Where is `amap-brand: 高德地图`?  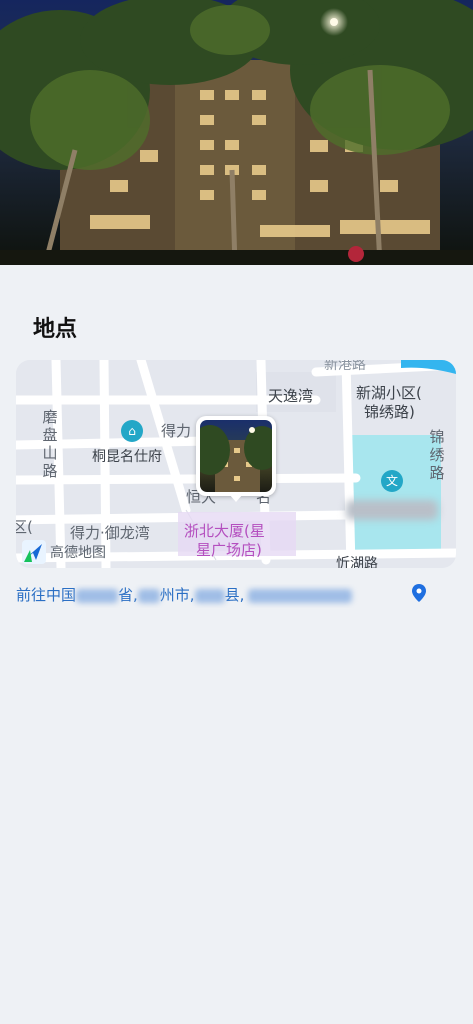
amap-brand: 高德地图 is located at coordinates (64, 552).